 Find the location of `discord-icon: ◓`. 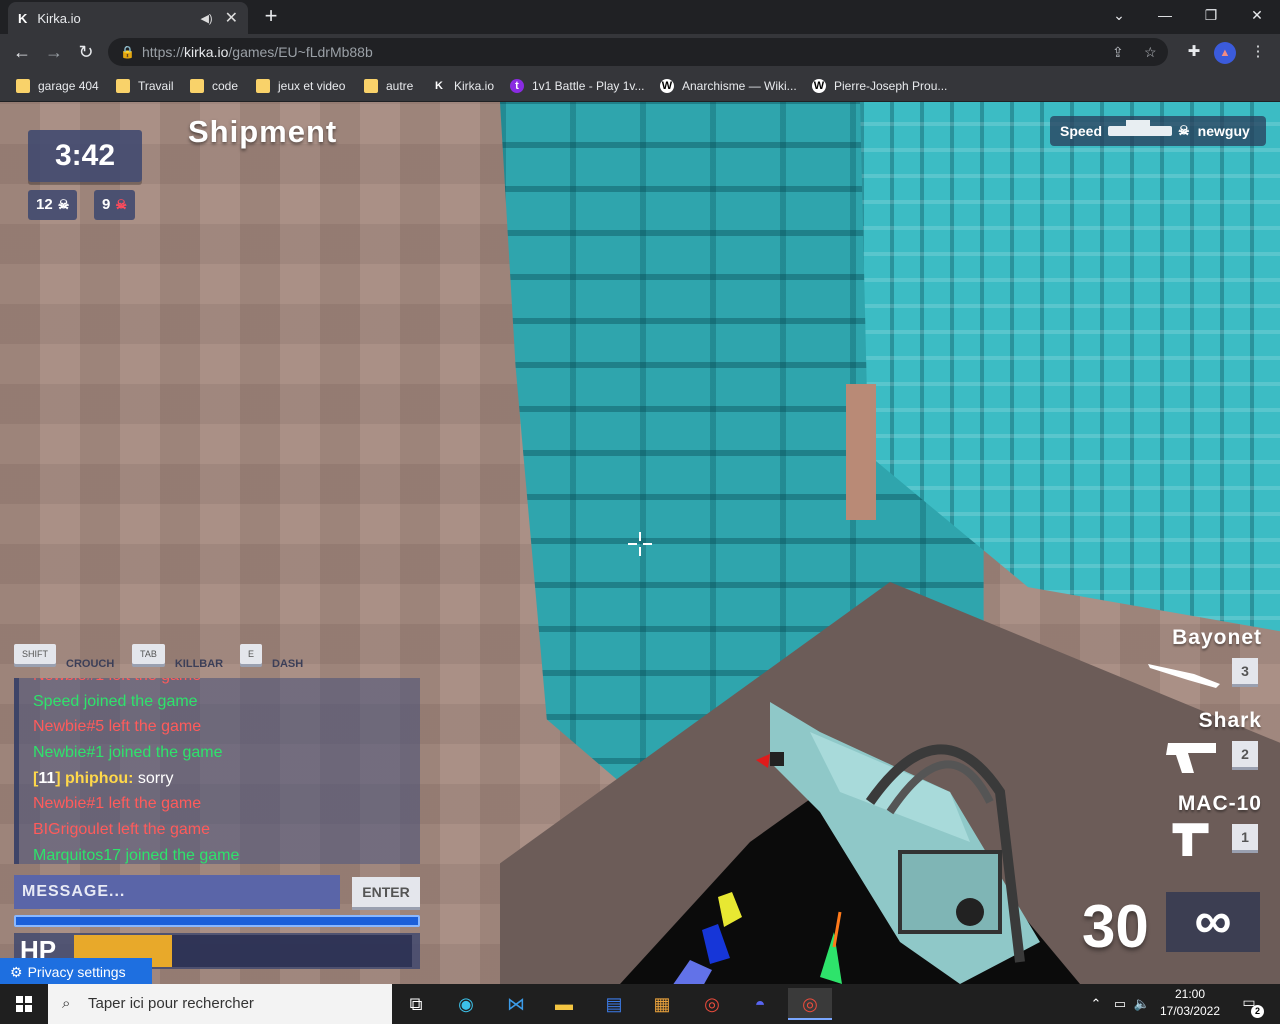

discord-icon: ◓ is located at coordinates (760, 1004).